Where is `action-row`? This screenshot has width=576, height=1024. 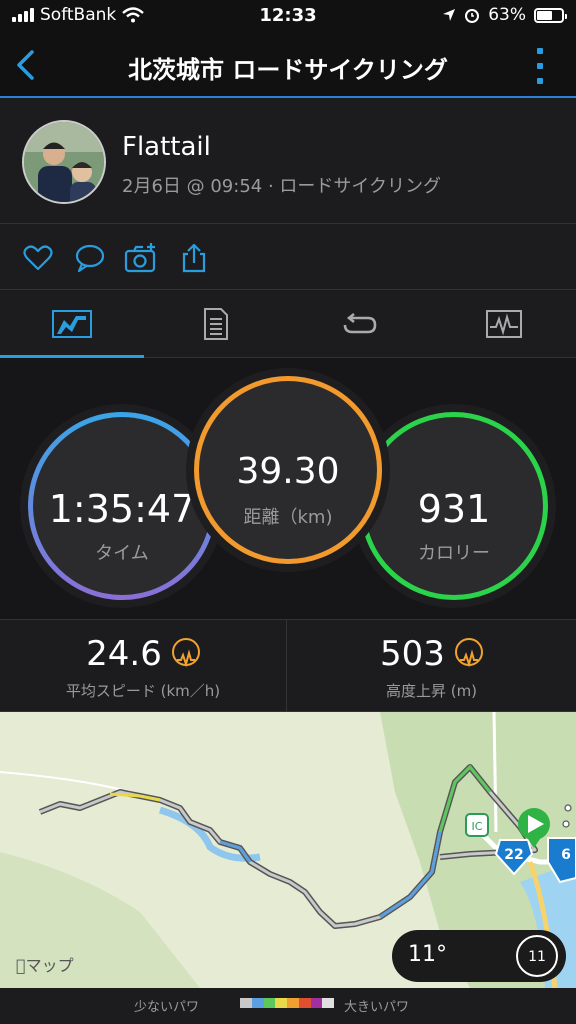 action-row is located at coordinates (288, 257).